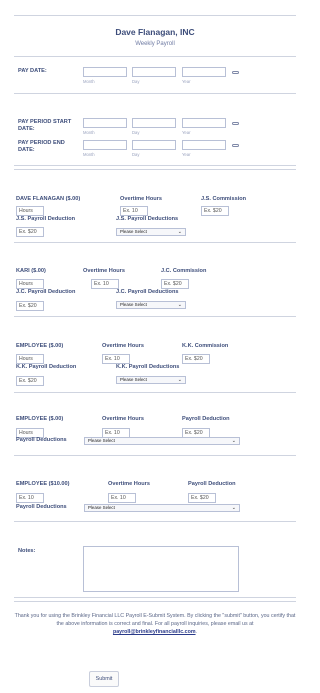  Describe the element at coordinates (155, 44) in the screenshot. I see `page-subtitle: Weekly Payroll` at that location.